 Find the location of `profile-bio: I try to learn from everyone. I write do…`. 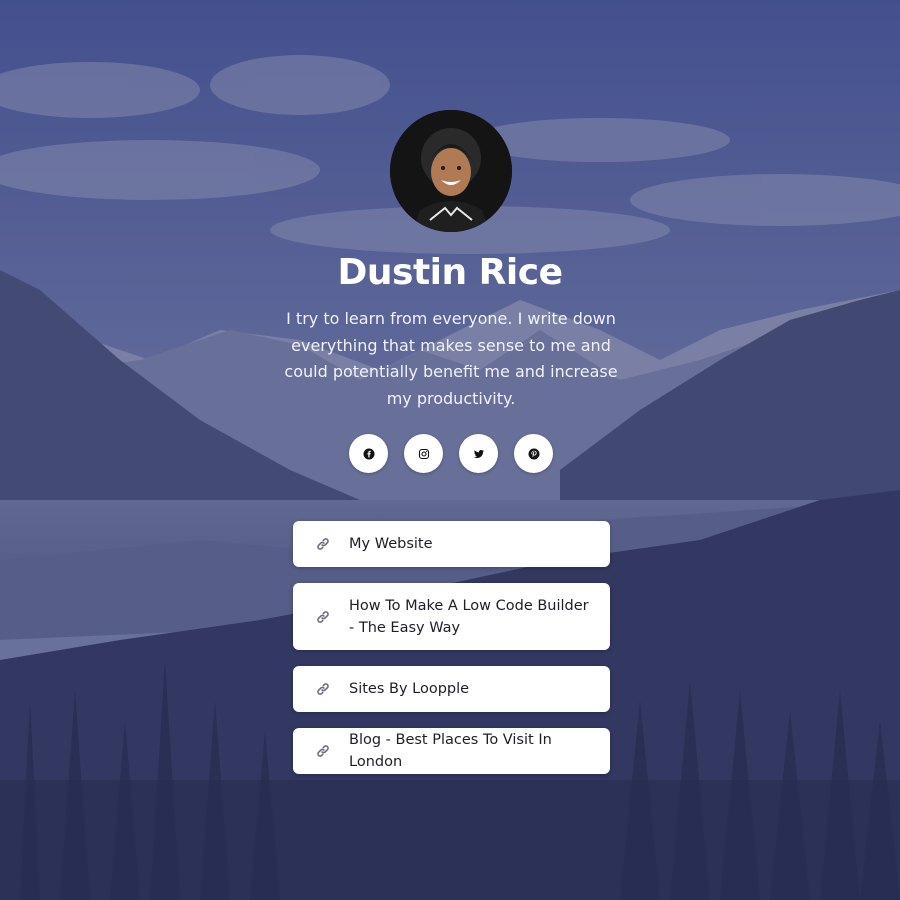

profile-bio: I try to learn from everyone. I write do… is located at coordinates (451, 358).